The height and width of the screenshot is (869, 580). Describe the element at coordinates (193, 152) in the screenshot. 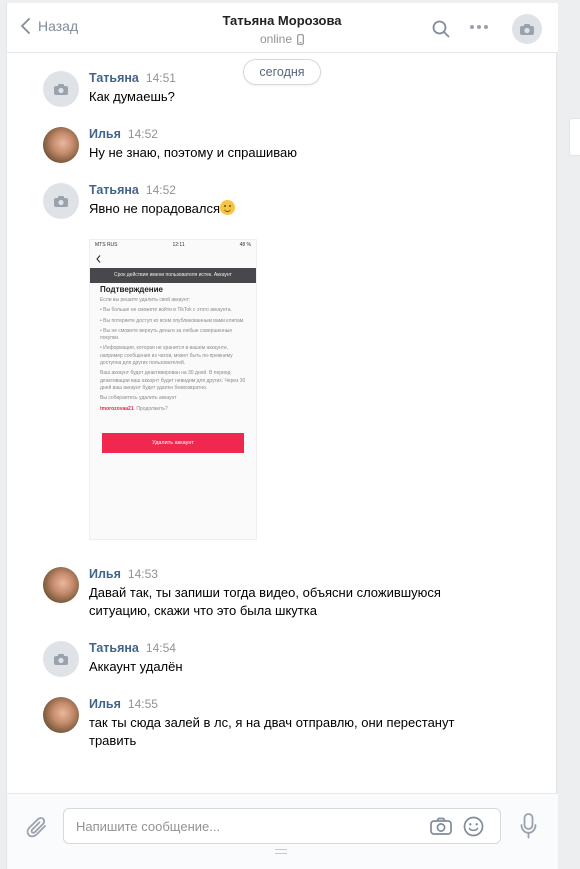

I see `message-text: Ну не знаю, поэтому и спрашиваю` at that location.